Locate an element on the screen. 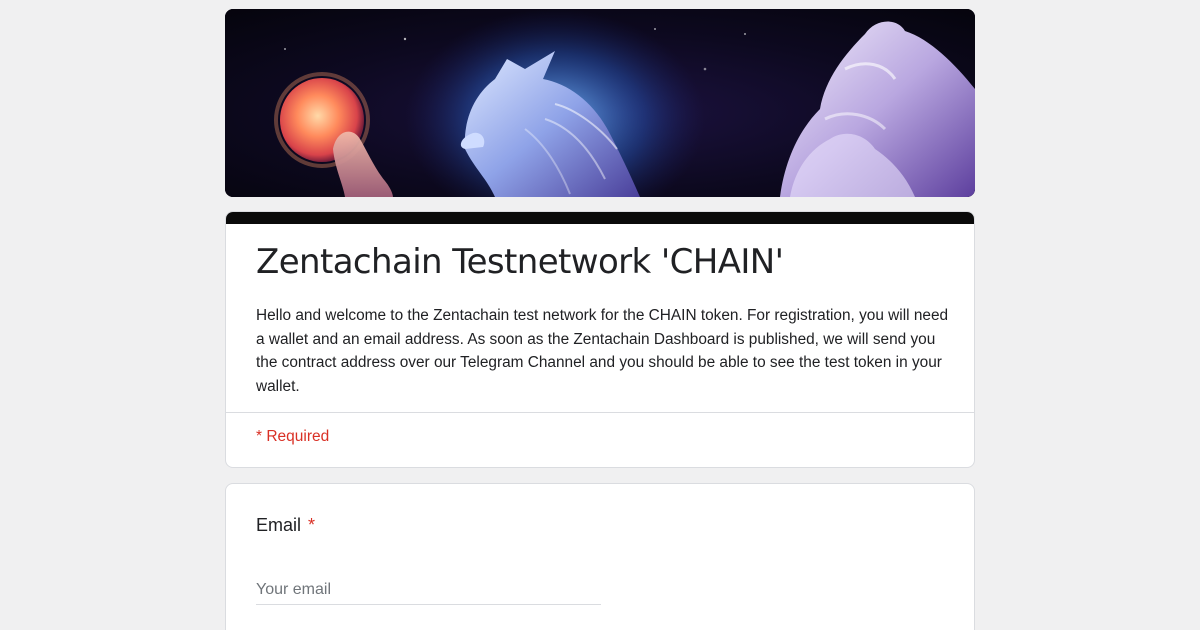 The image size is (1200, 630). header-divider is located at coordinates (600, 412).